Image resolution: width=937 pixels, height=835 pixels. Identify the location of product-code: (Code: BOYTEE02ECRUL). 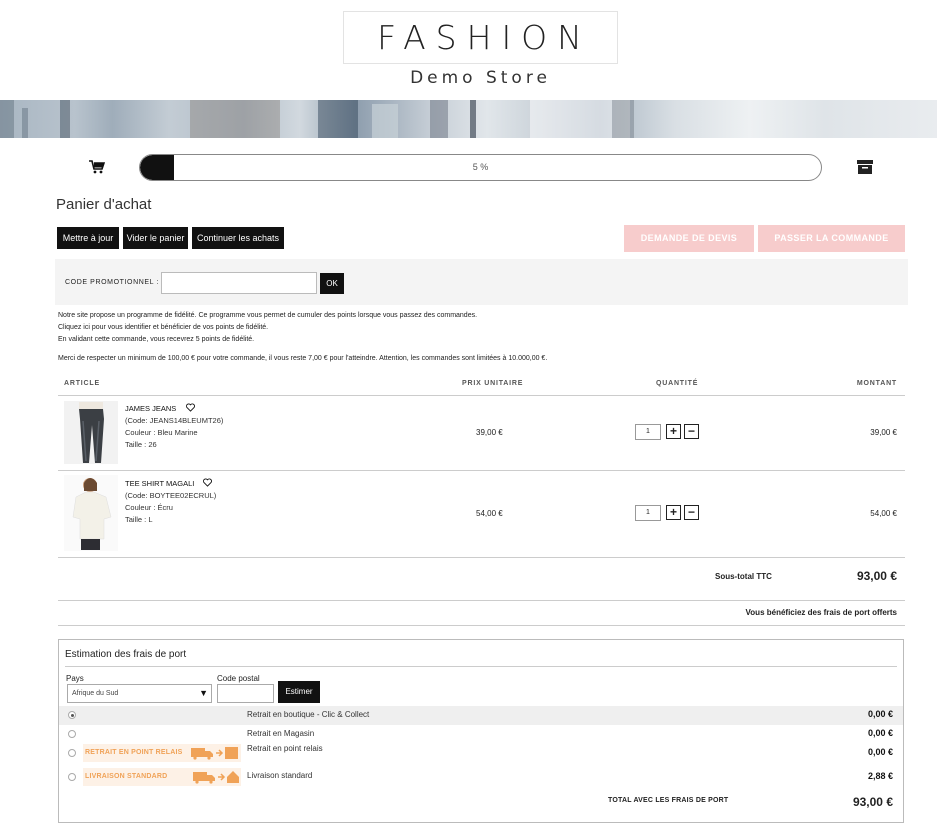
(171, 495).